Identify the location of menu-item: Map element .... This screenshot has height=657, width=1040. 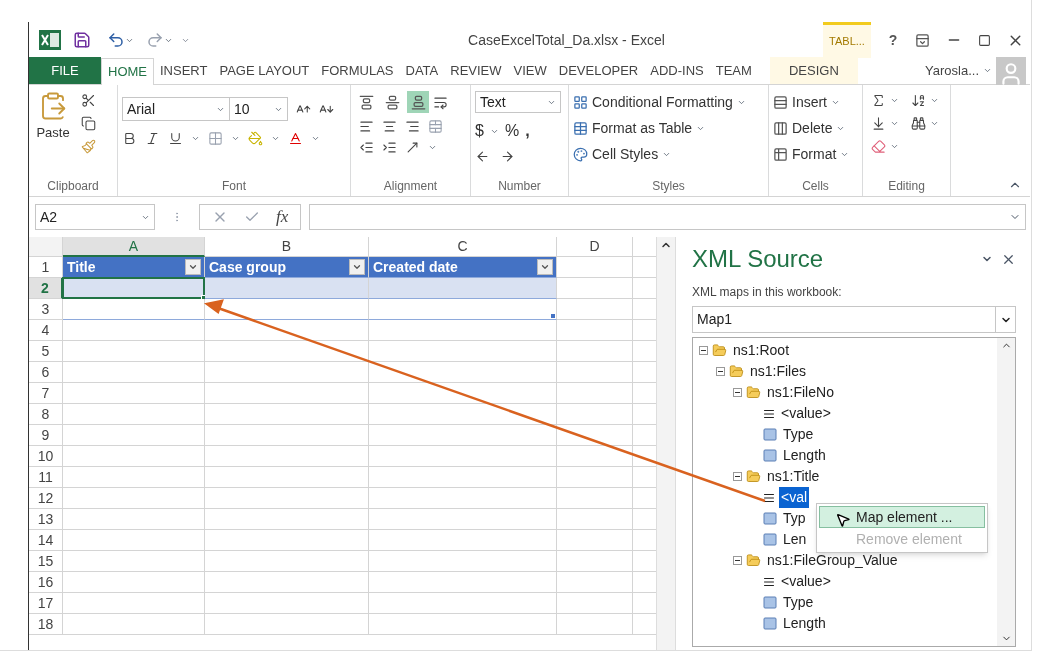
(902, 517).